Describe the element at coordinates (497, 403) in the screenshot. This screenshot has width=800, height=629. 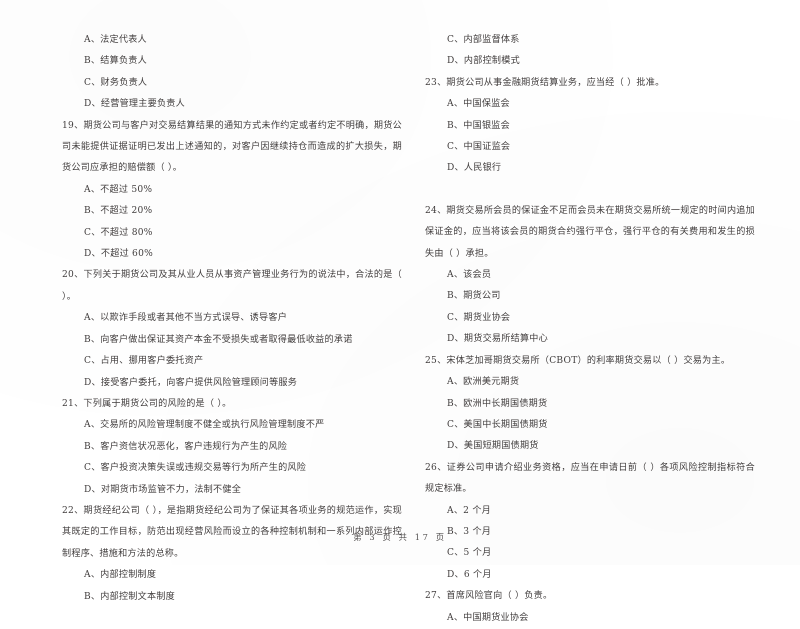
I see `option-item: B、欧洲中长期国债期货` at that location.